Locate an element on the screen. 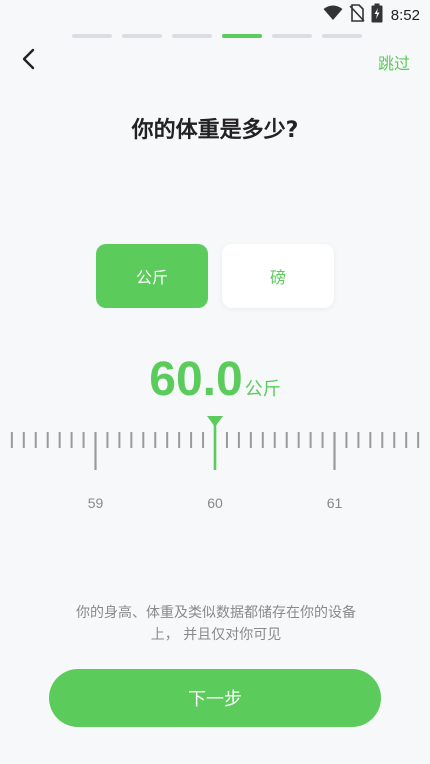 This screenshot has height=764, width=430. back-button is located at coordinates (29, 61).